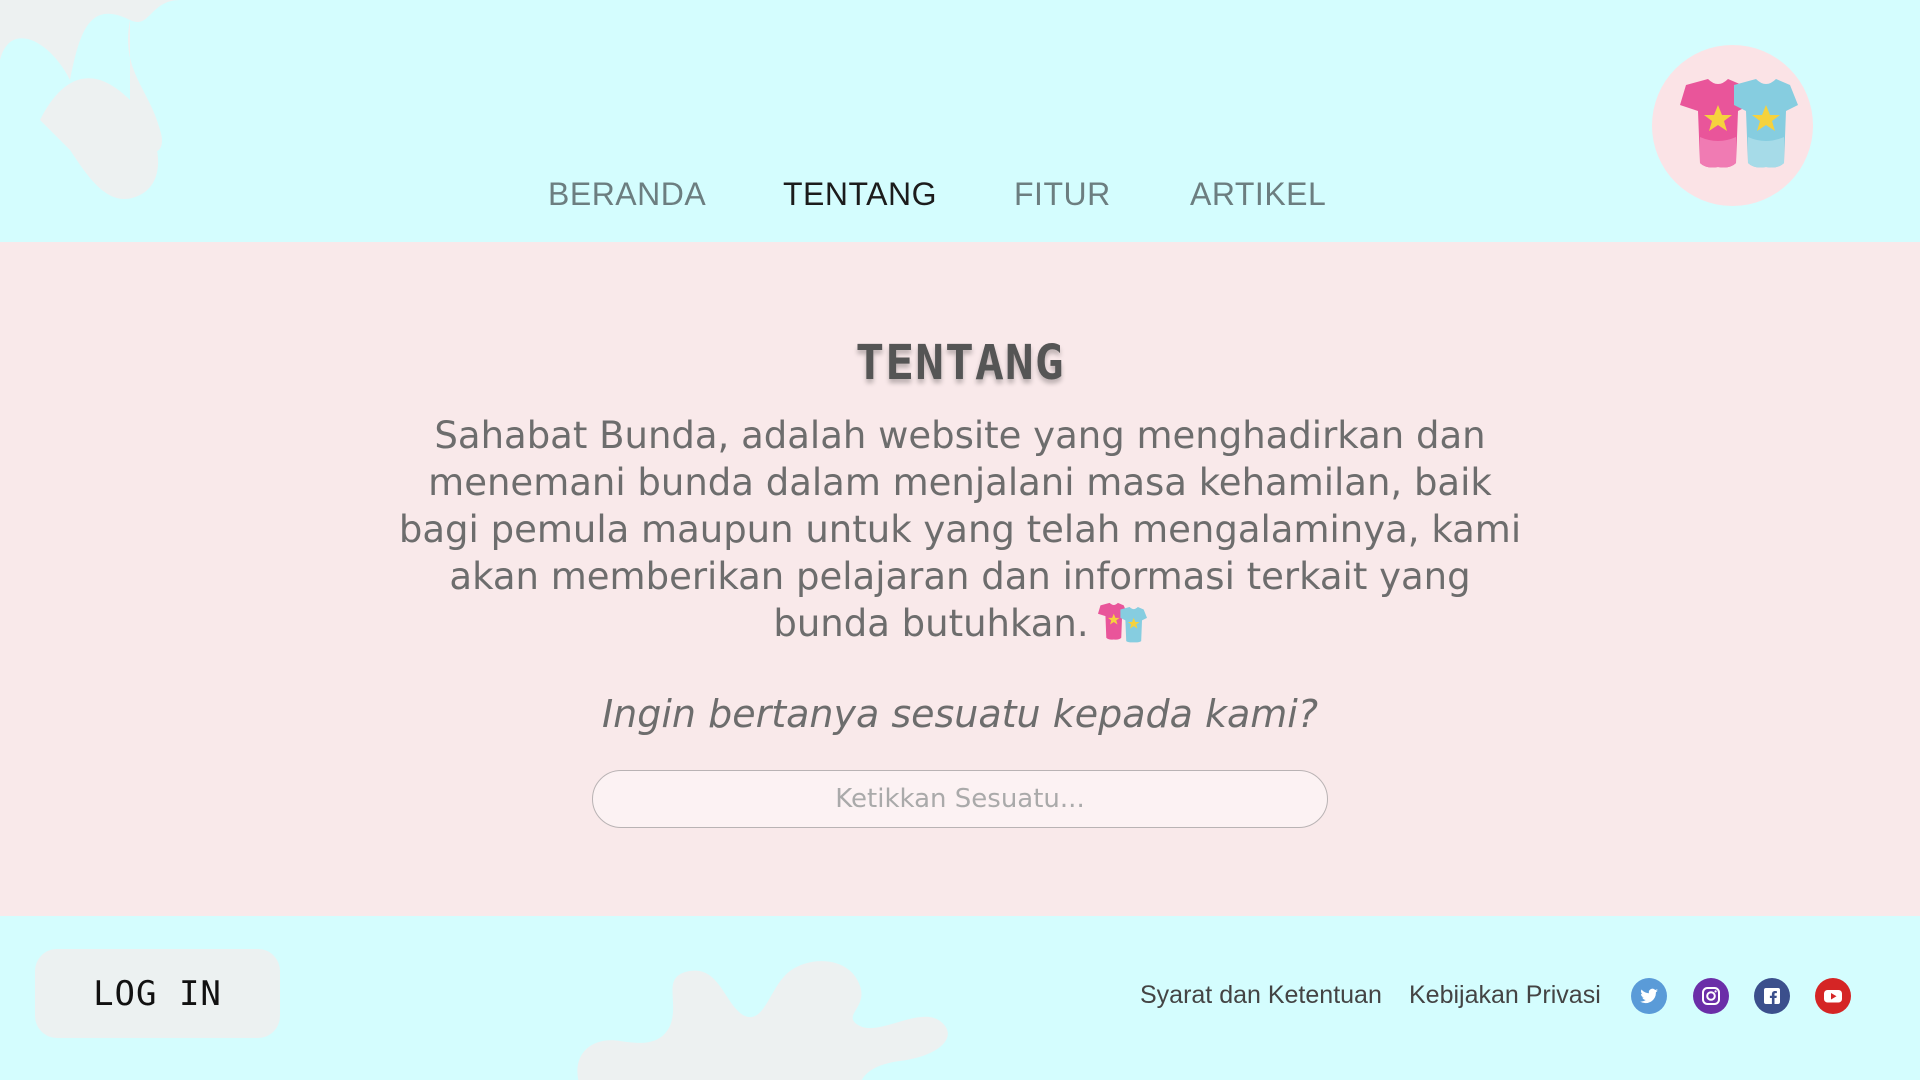 The width and height of the screenshot is (1920, 1080). I want to click on terms-link: Syarat dan Ketentuan, so click(1261, 995).